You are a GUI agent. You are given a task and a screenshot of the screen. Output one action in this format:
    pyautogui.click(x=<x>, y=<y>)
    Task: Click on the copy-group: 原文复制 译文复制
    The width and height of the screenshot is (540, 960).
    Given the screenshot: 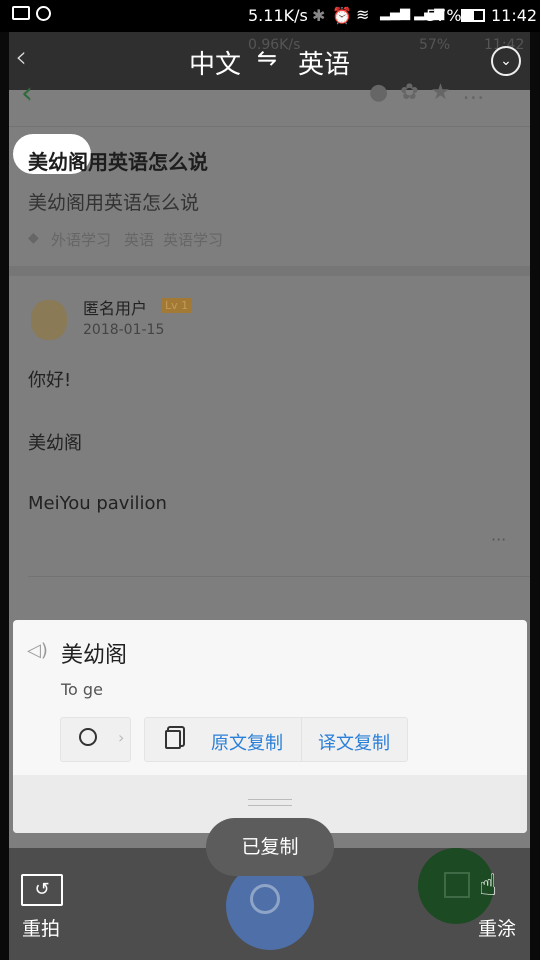 What is the action you would take?
    pyautogui.click(x=276, y=739)
    